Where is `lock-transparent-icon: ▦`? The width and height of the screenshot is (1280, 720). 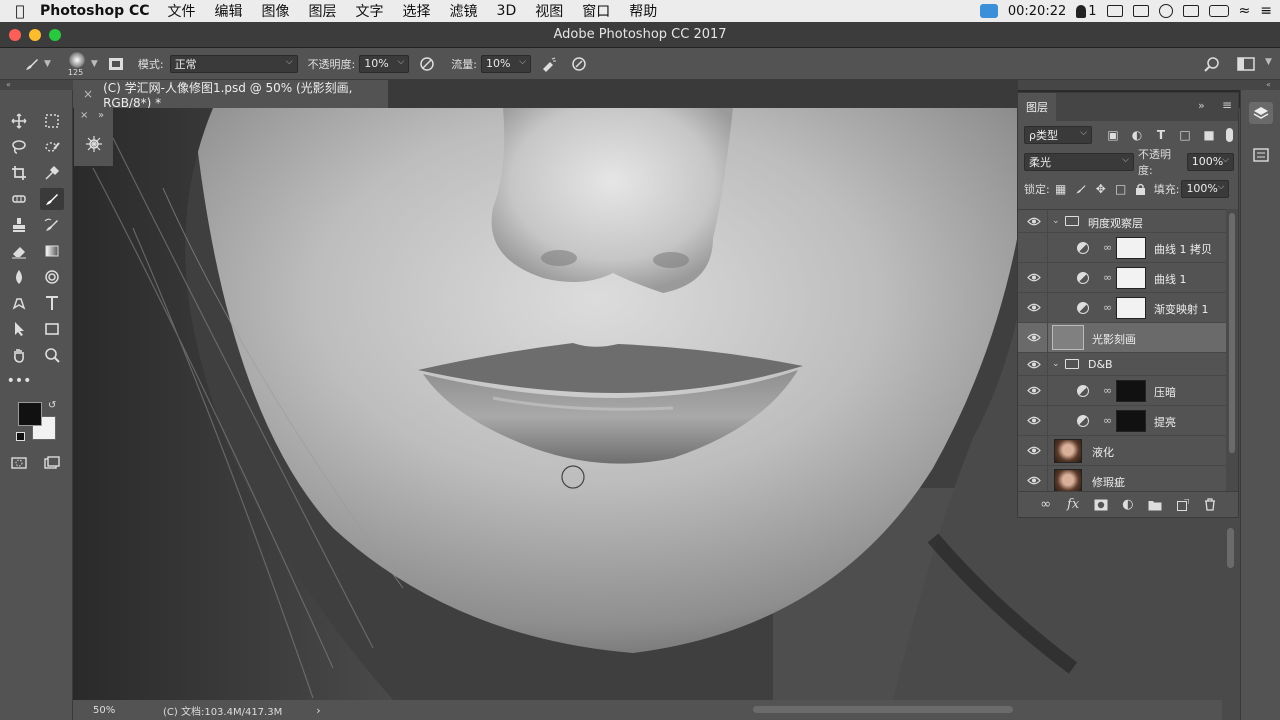
lock-transparent-icon: ▦ is located at coordinates (1061, 189).